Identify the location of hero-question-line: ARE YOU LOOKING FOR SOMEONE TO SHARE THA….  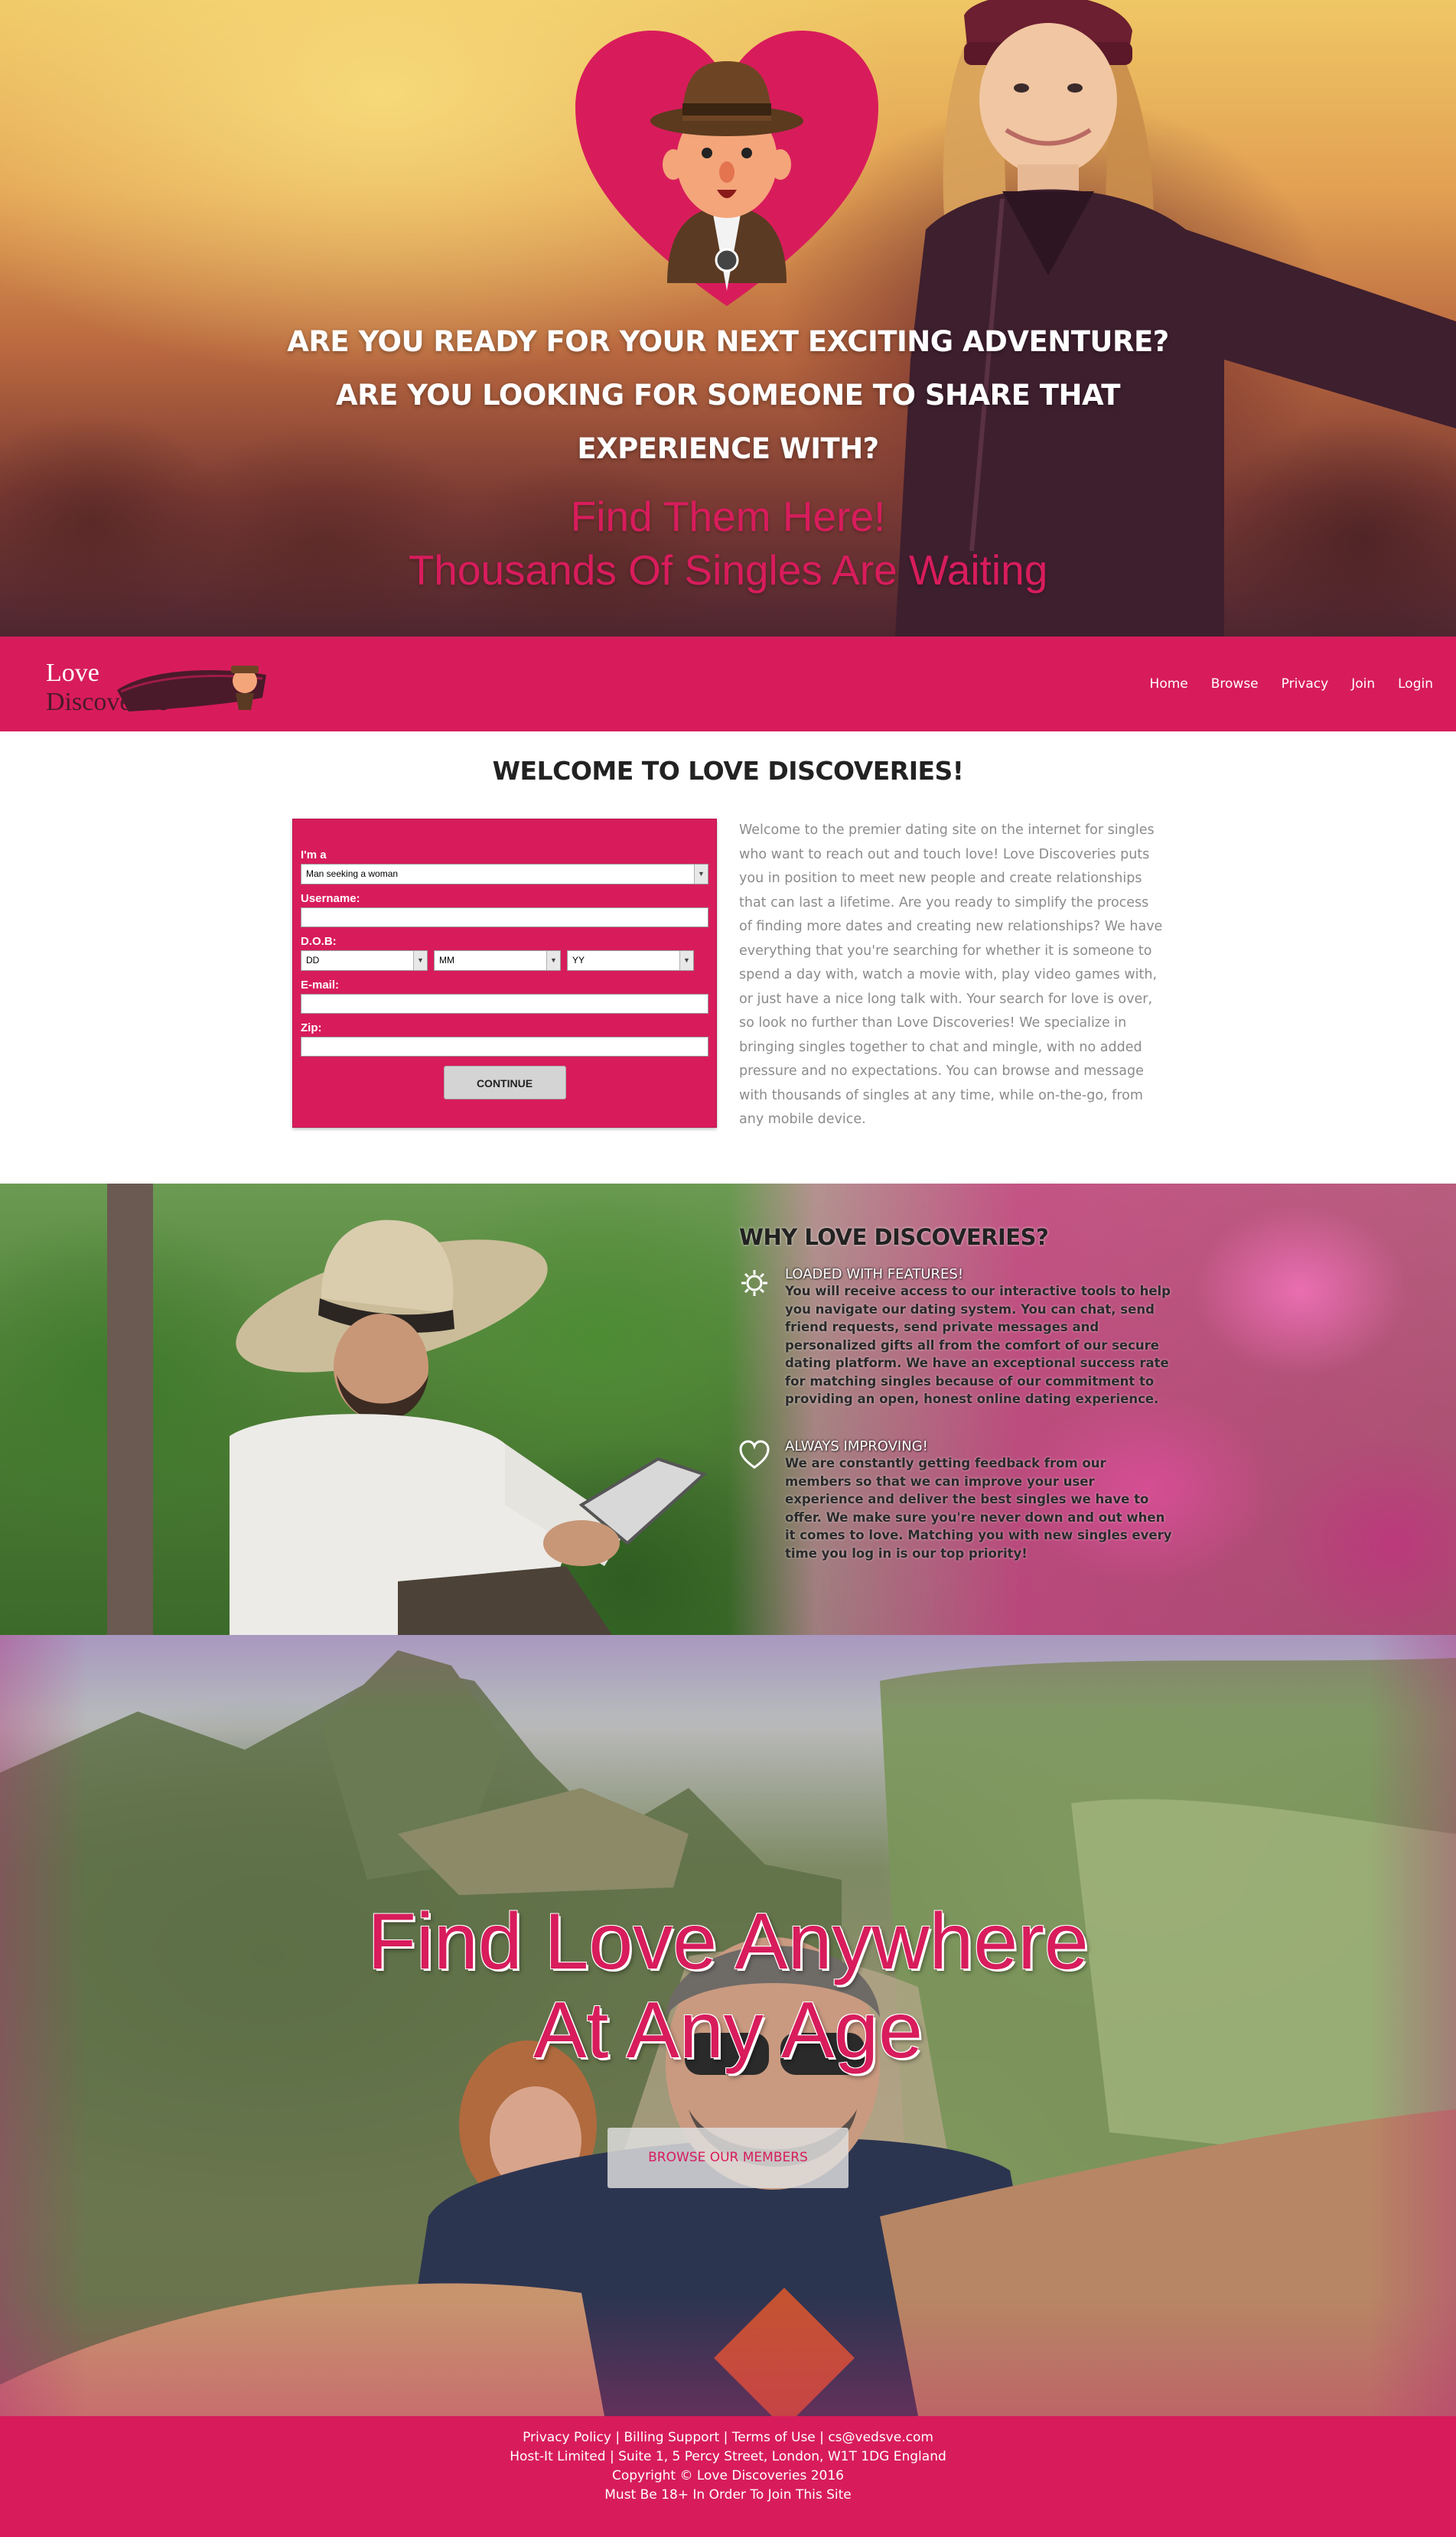
(728, 395).